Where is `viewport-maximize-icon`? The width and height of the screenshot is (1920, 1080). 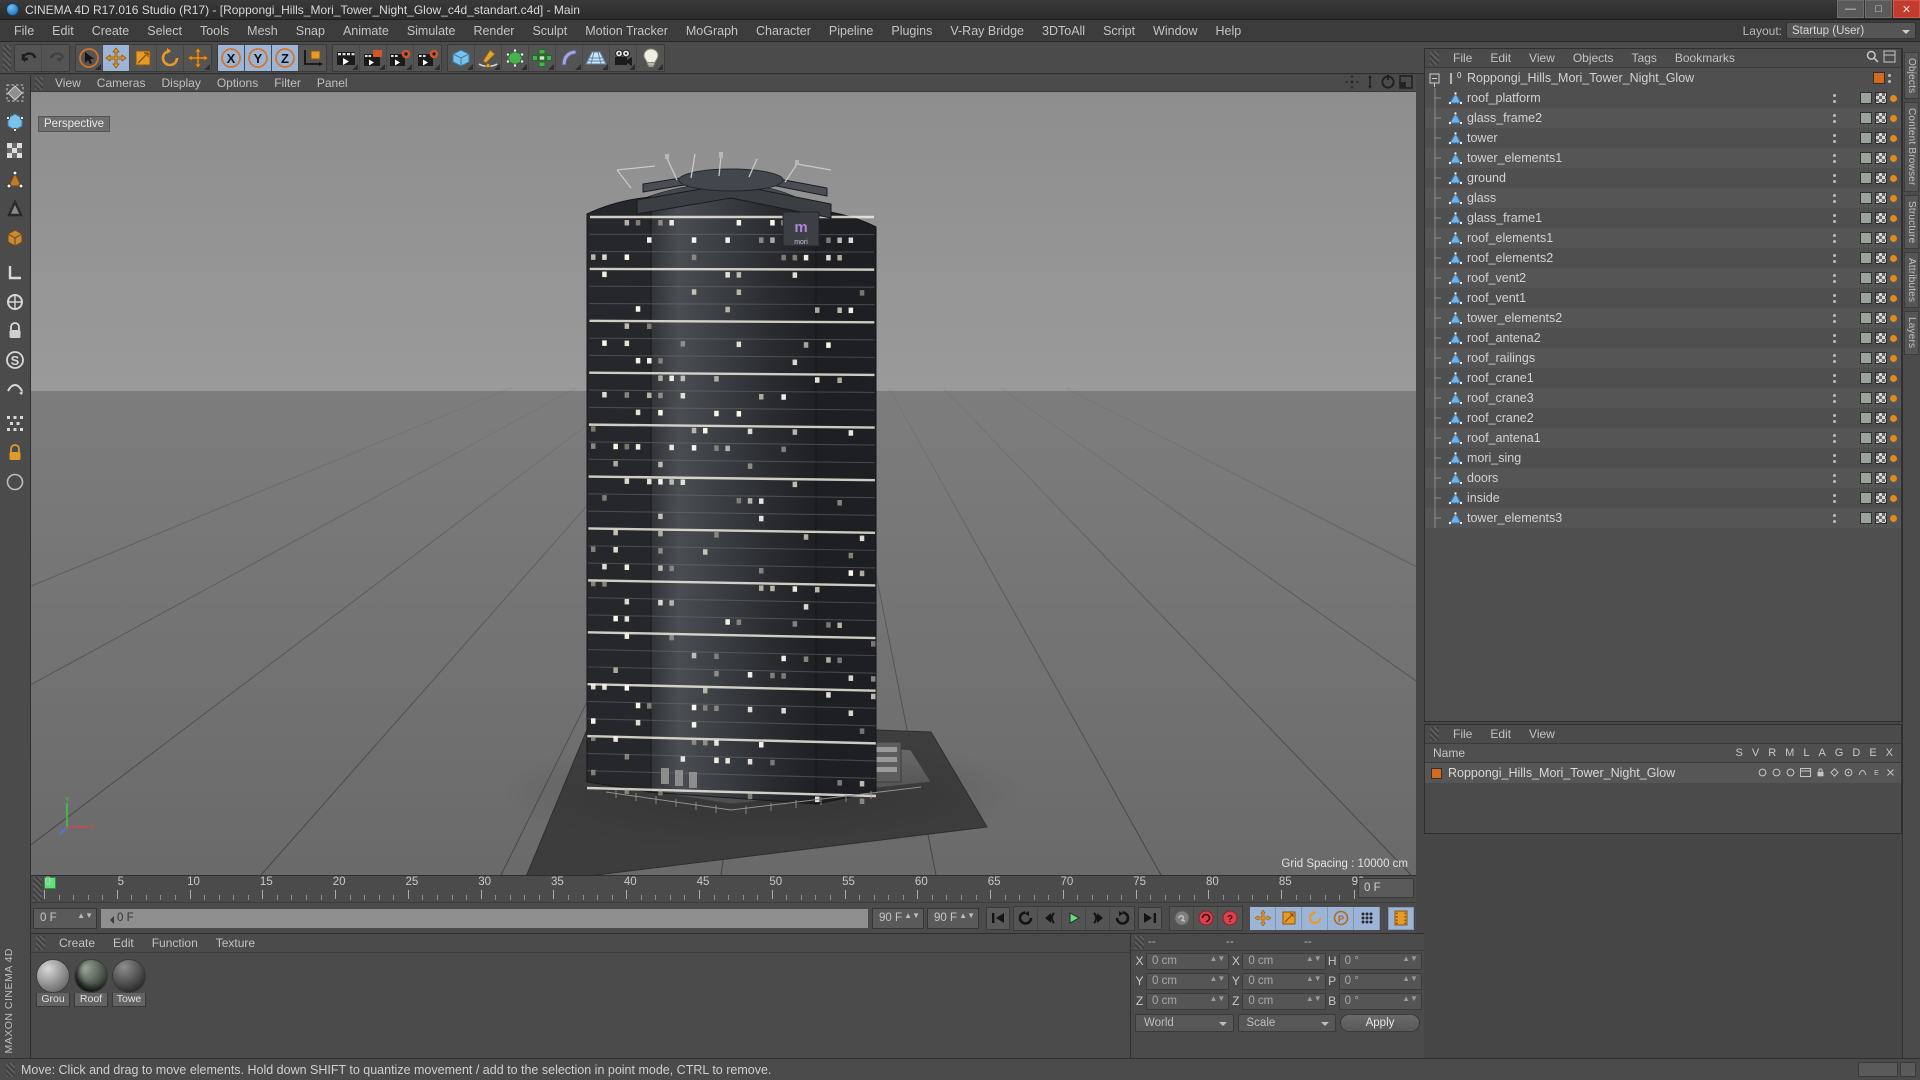
viewport-maximize-icon is located at coordinates (1406, 83).